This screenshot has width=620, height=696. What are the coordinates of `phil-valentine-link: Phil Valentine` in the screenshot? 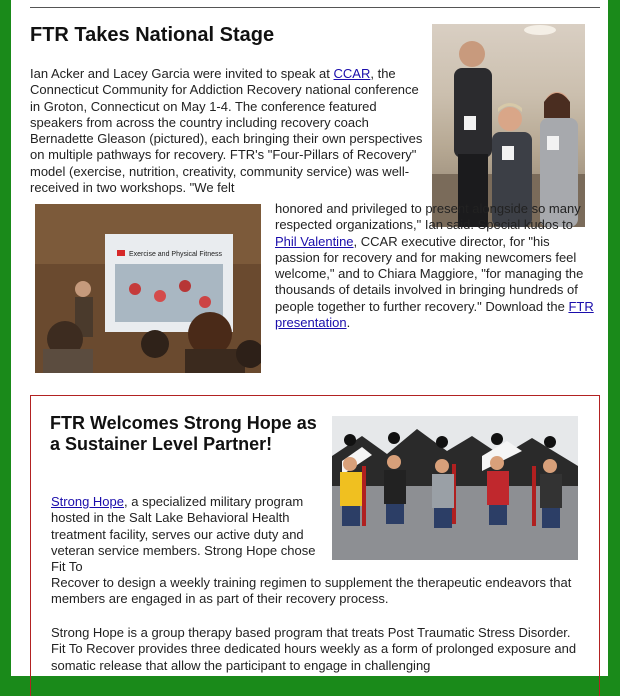 It's located at (314, 241).